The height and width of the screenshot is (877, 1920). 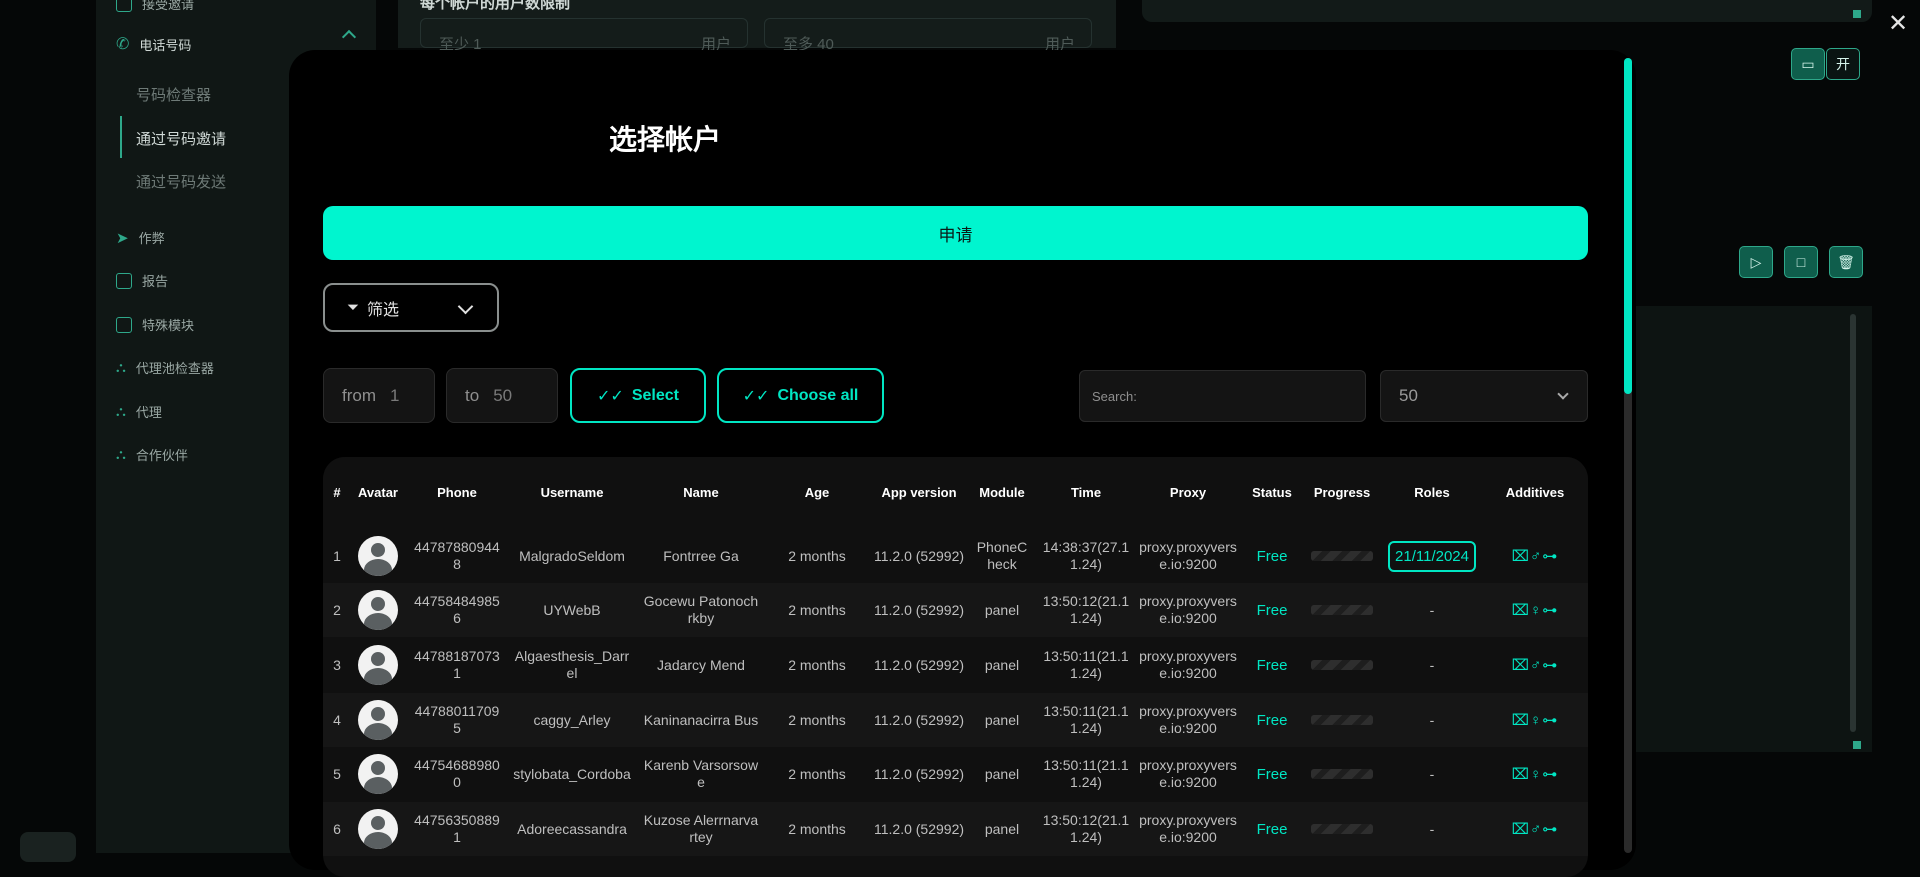 What do you see at coordinates (155, 6) in the screenshot?
I see `sidebar-item-accept-invites: 接受邀请` at bounding box center [155, 6].